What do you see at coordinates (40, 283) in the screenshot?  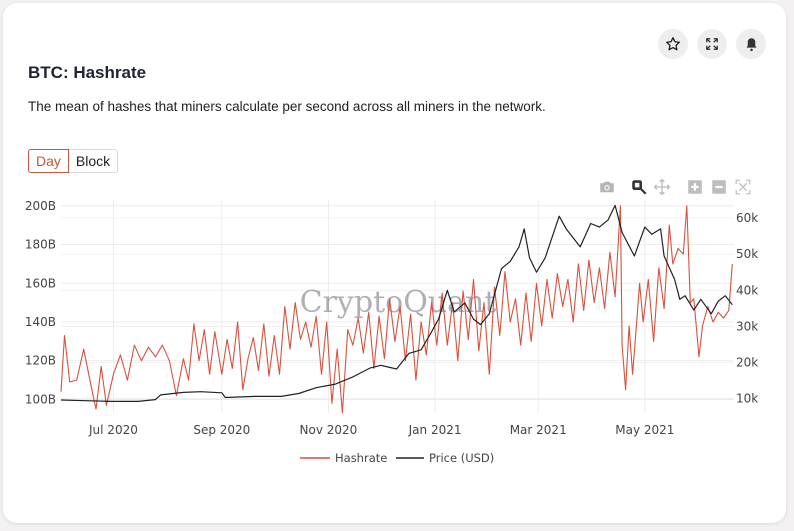 I see `y-left-tick-label: 160B` at bounding box center [40, 283].